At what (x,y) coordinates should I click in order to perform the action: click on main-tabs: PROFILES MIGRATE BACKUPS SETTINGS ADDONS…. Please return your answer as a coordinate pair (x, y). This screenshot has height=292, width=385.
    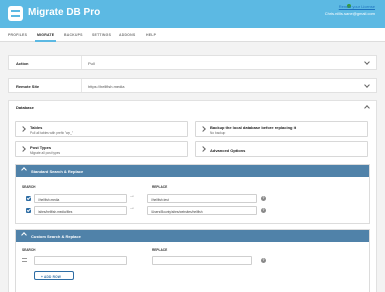
    Looking at the image, I should click on (192, 35).